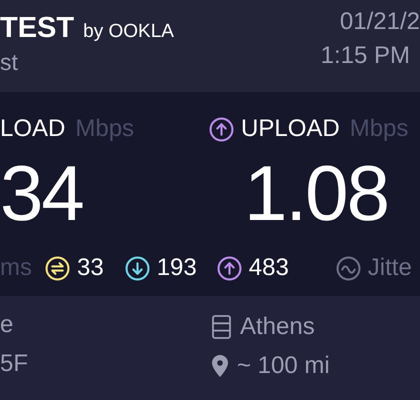 The image size is (420, 400). I want to click on metric-value: Jitte, so click(390, 268).